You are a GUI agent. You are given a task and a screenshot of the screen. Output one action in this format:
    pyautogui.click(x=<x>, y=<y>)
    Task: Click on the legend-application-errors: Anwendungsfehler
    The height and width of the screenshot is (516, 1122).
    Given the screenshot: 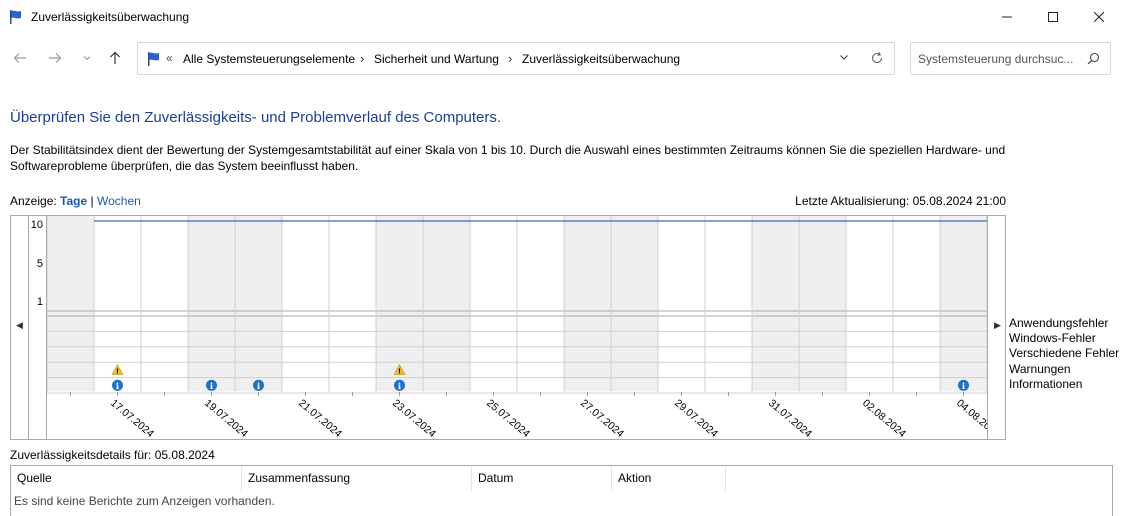 What is the action you would take?
    pyautogui.click(x=1059, y=323)
    